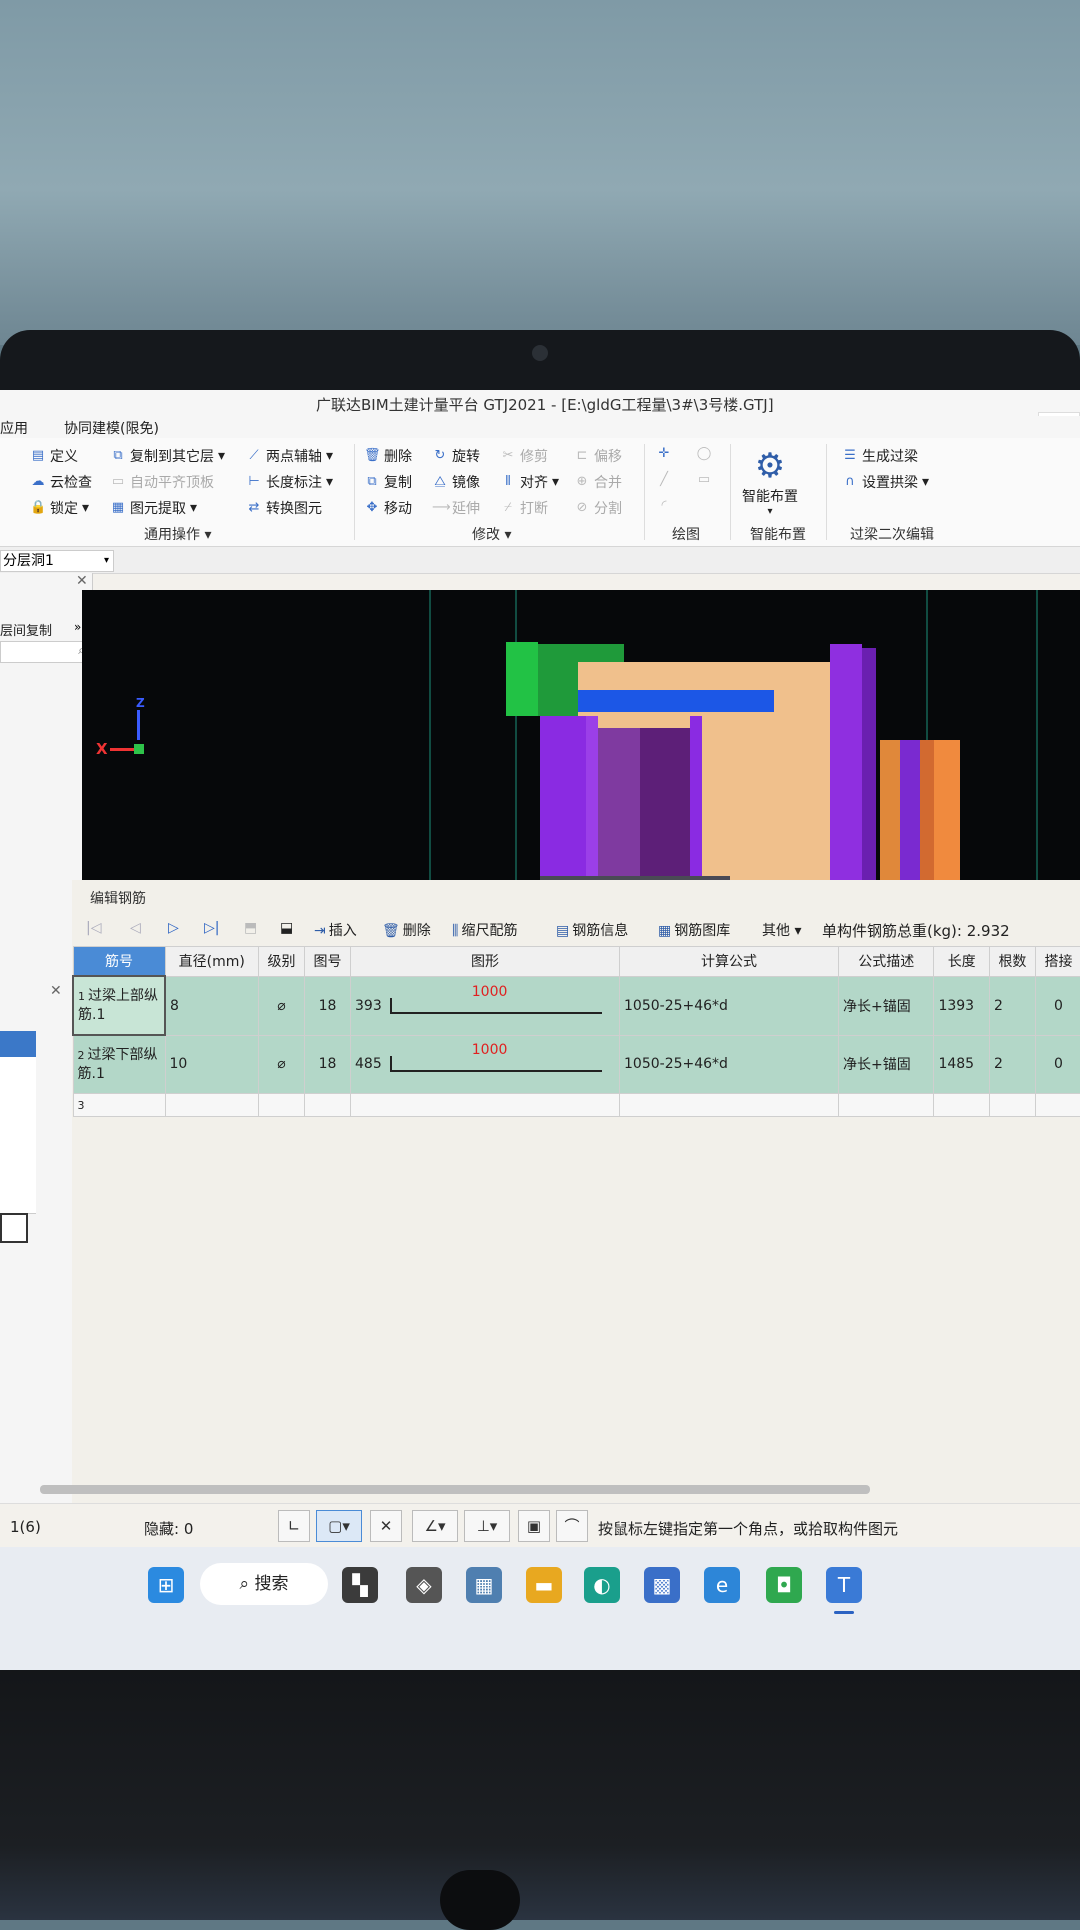 This screenshot has height=1930, width=1080. What do you see at coordinates (455, 1489) in the screenshot?
I see `horizontal-scrollbar` at bounding box center [455, 1489].